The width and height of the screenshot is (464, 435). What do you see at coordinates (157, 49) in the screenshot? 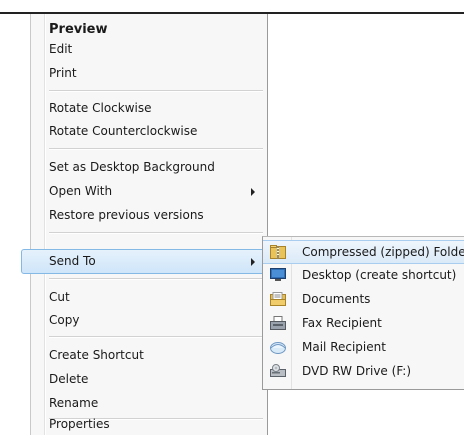
I see `menu-item-edit: Edit` at bounding box center [157, 49].